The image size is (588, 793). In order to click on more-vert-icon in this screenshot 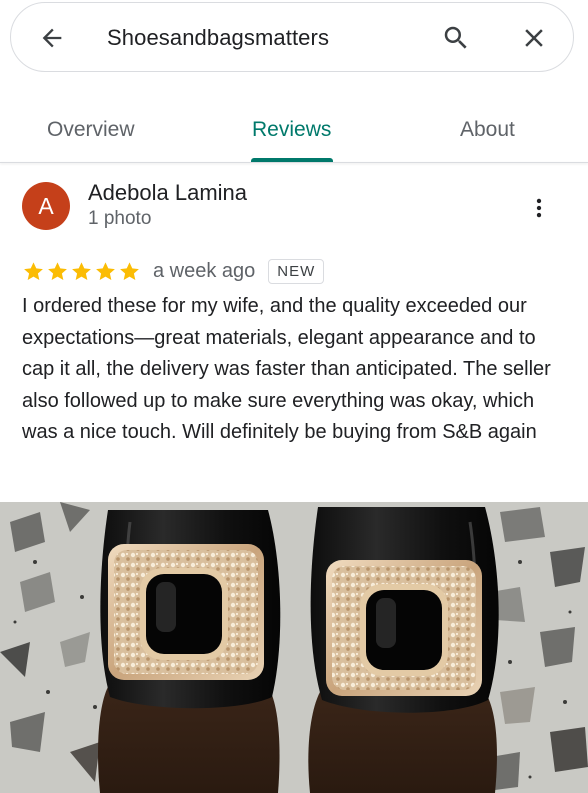, I will do `click(539, 208)`.